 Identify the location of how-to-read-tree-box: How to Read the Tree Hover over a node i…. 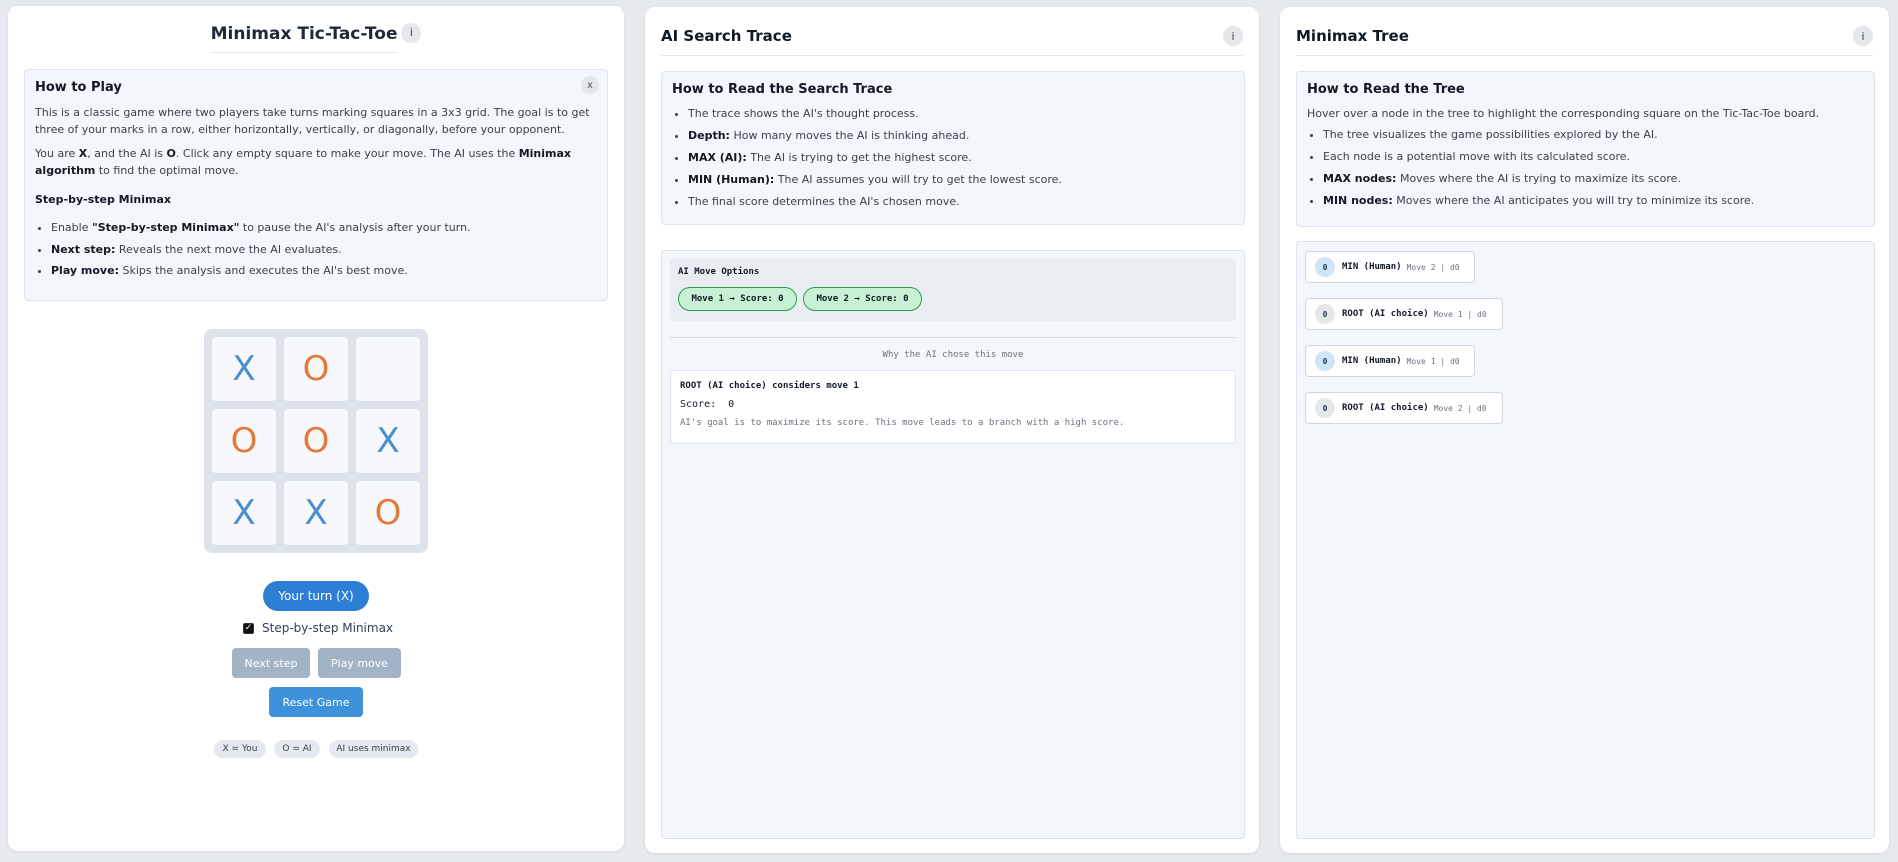
(1585, 149).